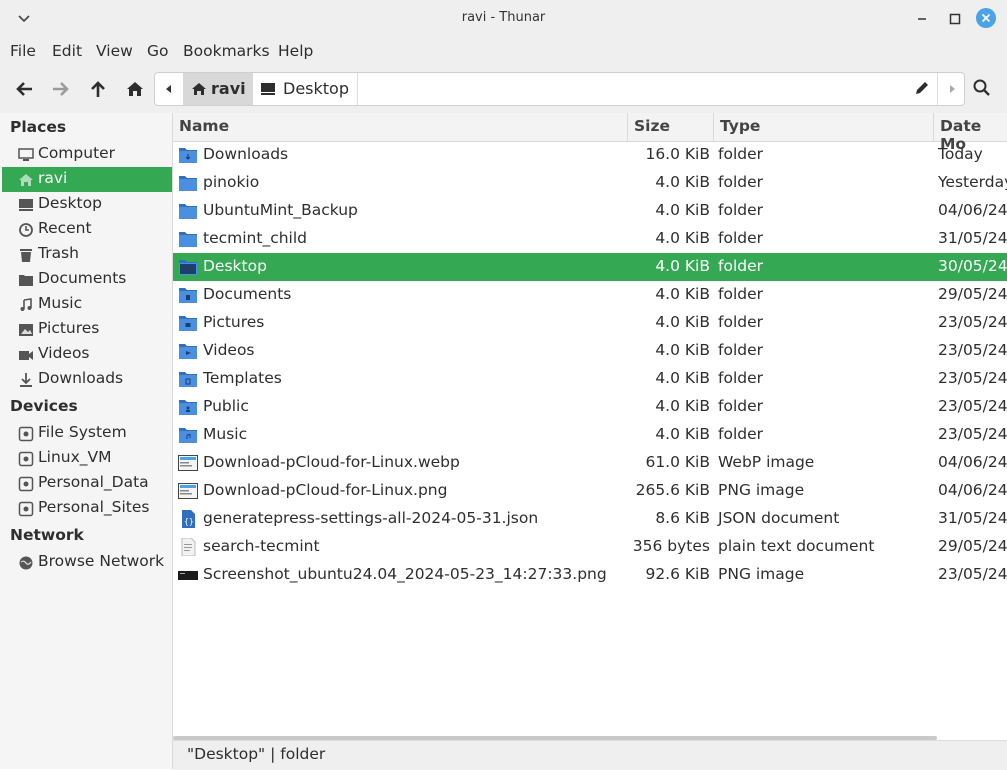 Image resolution: width=1007 pixels, height=770 pixels. I want to click on table-row: Desktop 4.0 KiB folder 30/05/24, so click(590, 267).